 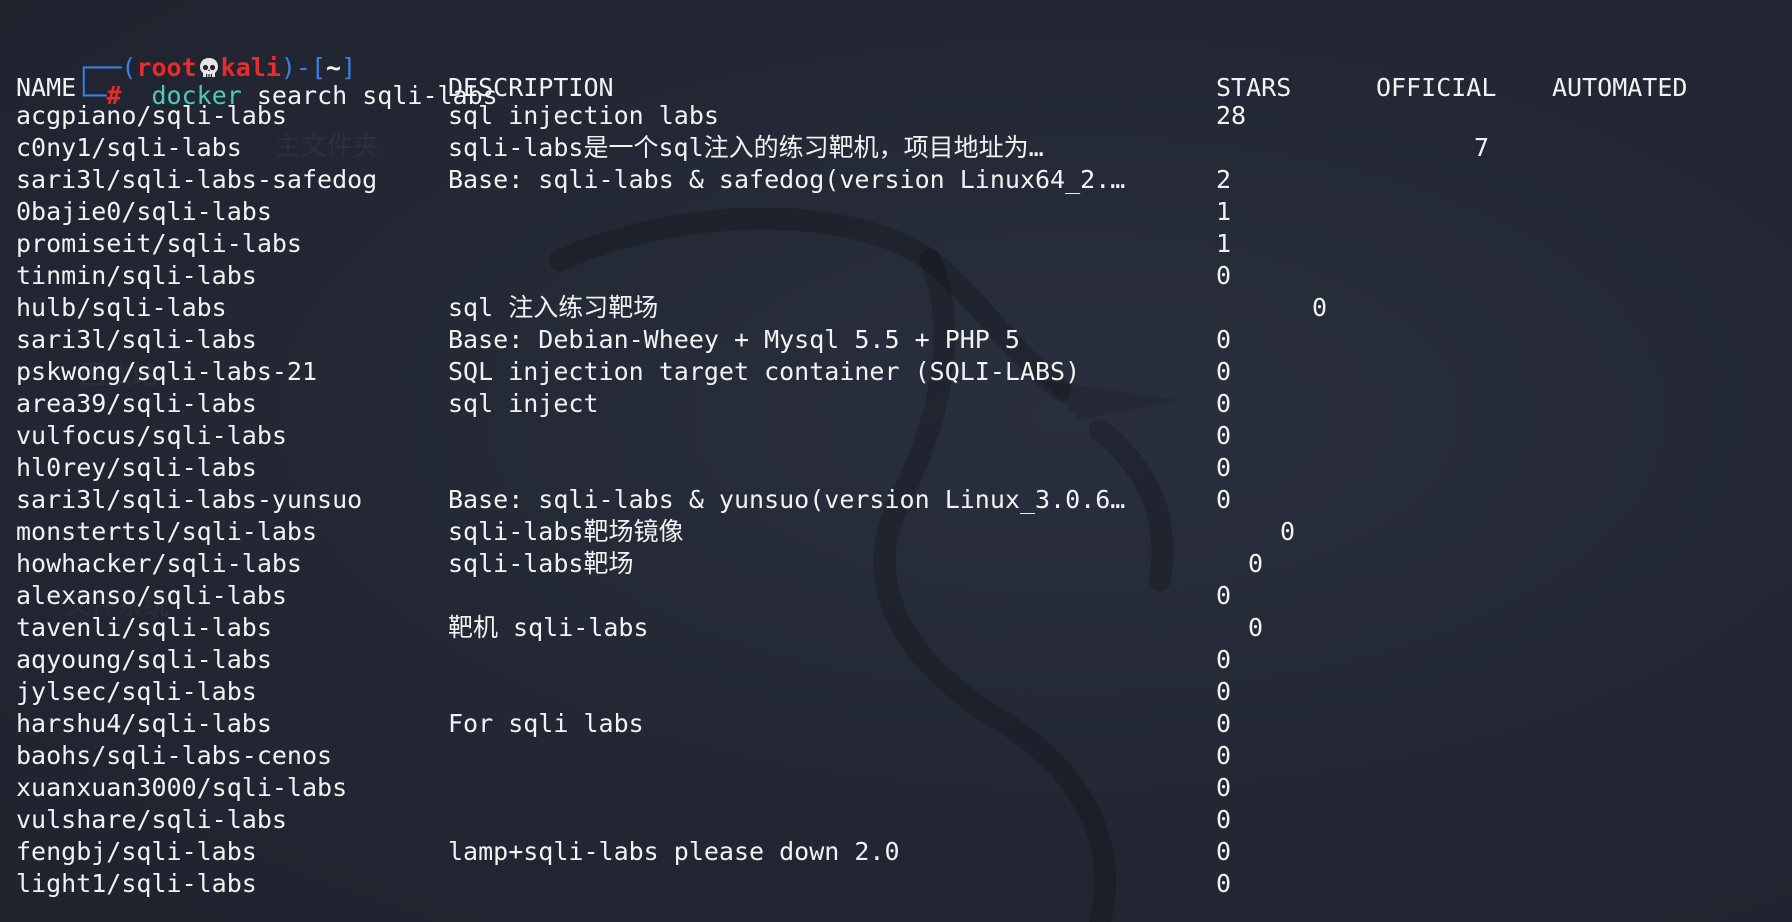 What do you see at coordinates (129, 147) in the screenshot?
I see `result-name: c0ny1/sqli-labs` at bounding box center [129, 147].